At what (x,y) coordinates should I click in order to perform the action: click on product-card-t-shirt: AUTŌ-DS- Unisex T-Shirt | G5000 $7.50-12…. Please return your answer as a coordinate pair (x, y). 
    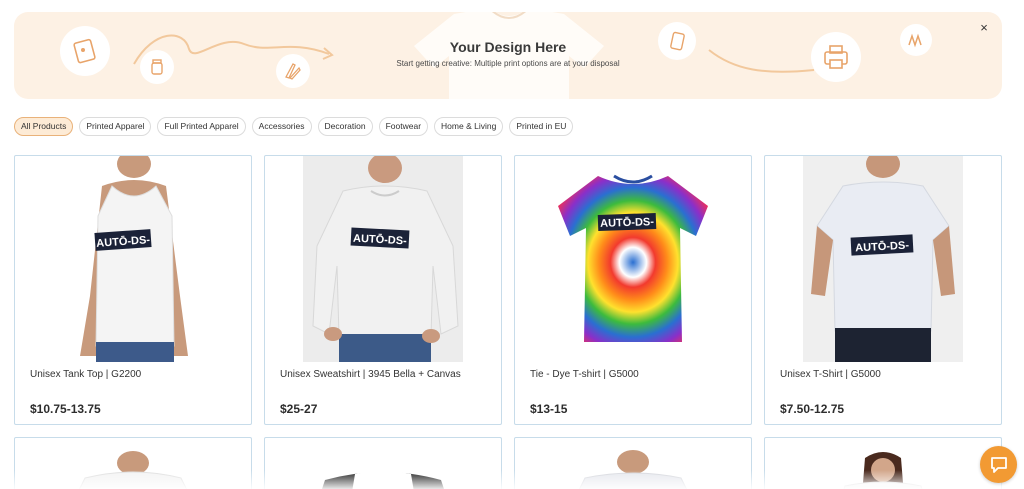
    Looking at the image, I should click on (883, 290).